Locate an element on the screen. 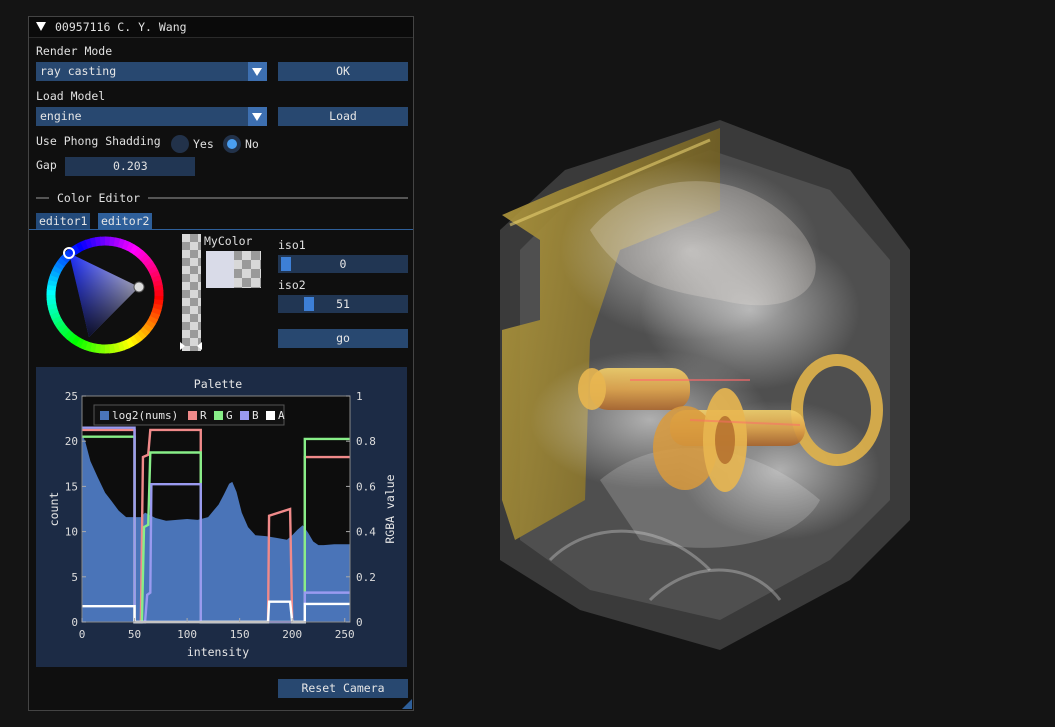 This screenshot has width=1055, height=727. iso2-value: 51 is located at coordinates (343, 304).